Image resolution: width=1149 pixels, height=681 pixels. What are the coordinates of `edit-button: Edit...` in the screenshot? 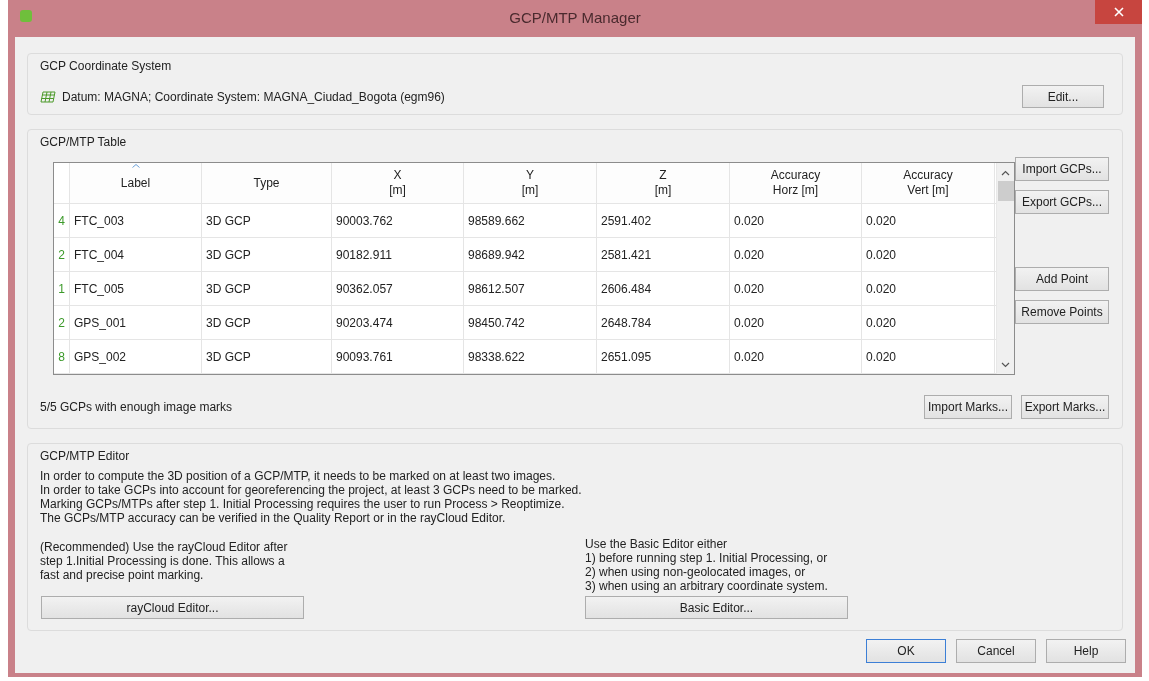 It's located at (1063, 96).